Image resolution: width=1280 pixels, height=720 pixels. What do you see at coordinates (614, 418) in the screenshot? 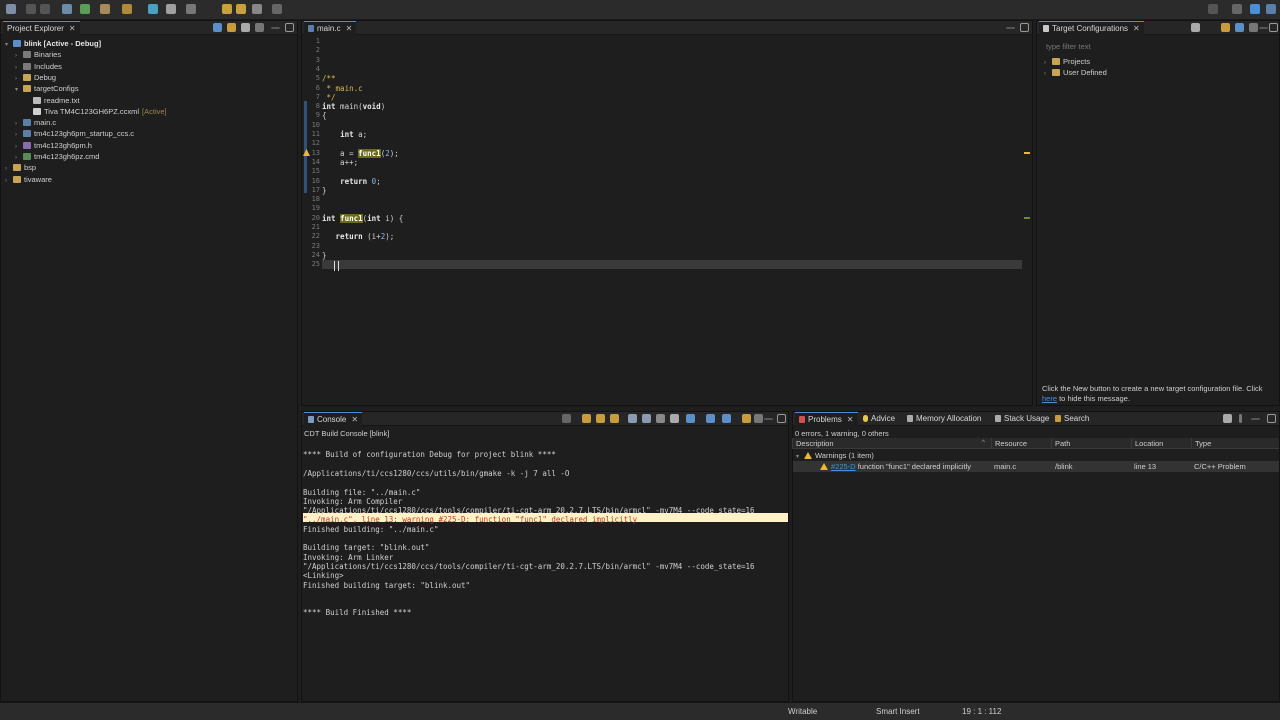
I see `open-file-icon` at bounding box center [614, 418].